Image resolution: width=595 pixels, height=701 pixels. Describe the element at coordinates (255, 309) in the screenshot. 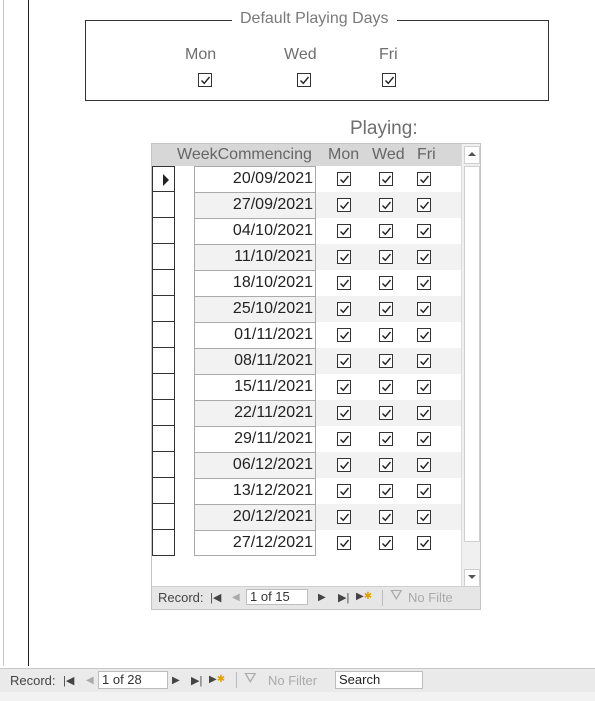

I see `week-commencing-cell: 25/10/2021` at that location.